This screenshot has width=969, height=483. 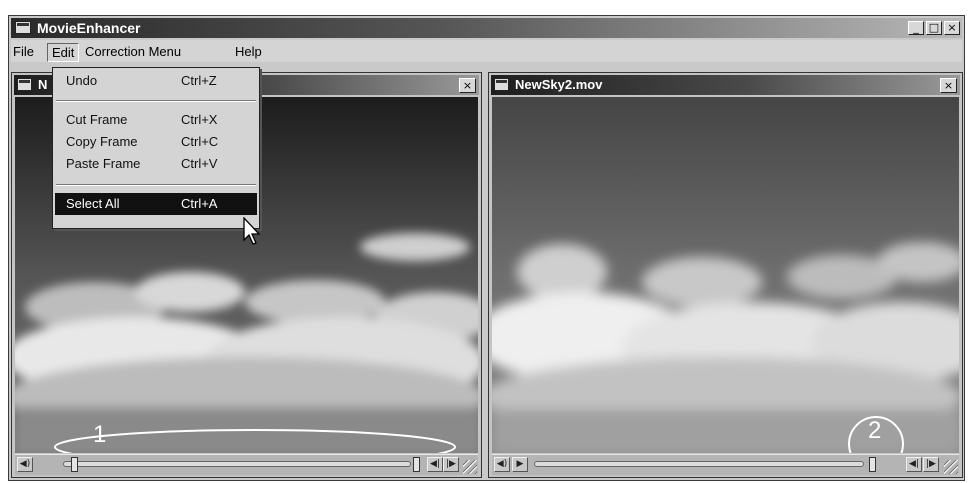 I want to click on menu-item-paste-frame: Paste Frame Ctrl+V, so click(x=156, y=164).